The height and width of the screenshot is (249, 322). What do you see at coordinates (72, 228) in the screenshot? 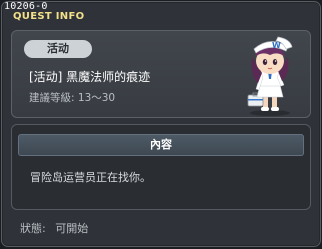
I see `status-value: 可開始` at bounding box center [72, 228].